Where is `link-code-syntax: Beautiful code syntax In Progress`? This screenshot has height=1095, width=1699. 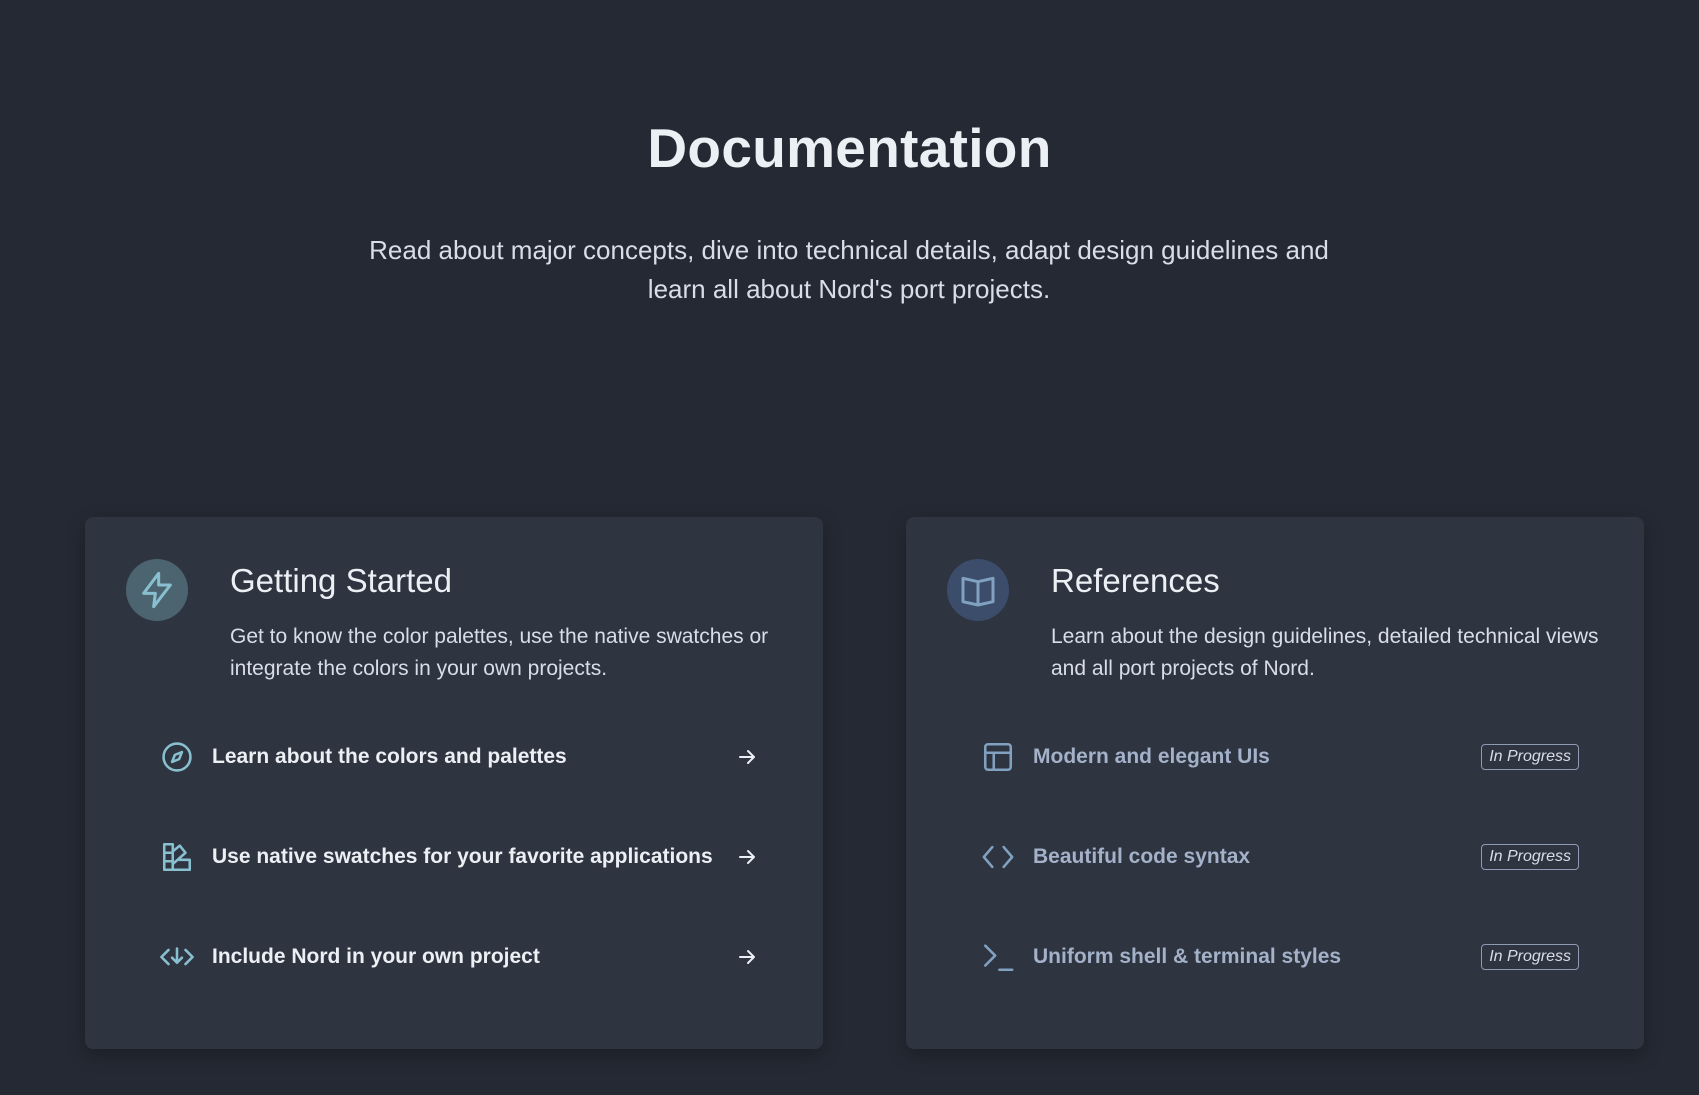
link-code-syntax: Beautiful code syntax In Progress is located at coordinates (1279, 857).